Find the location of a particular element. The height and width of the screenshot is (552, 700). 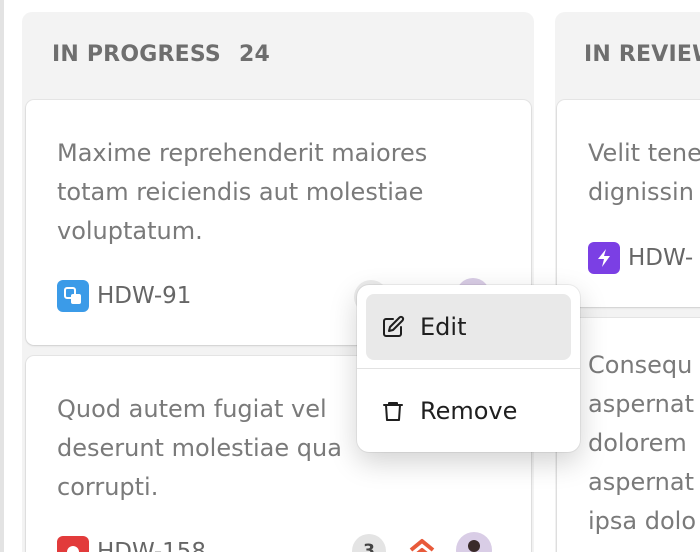

card-title-line: Maxime reprehenderit maiores is located at coordinates (242, 153).